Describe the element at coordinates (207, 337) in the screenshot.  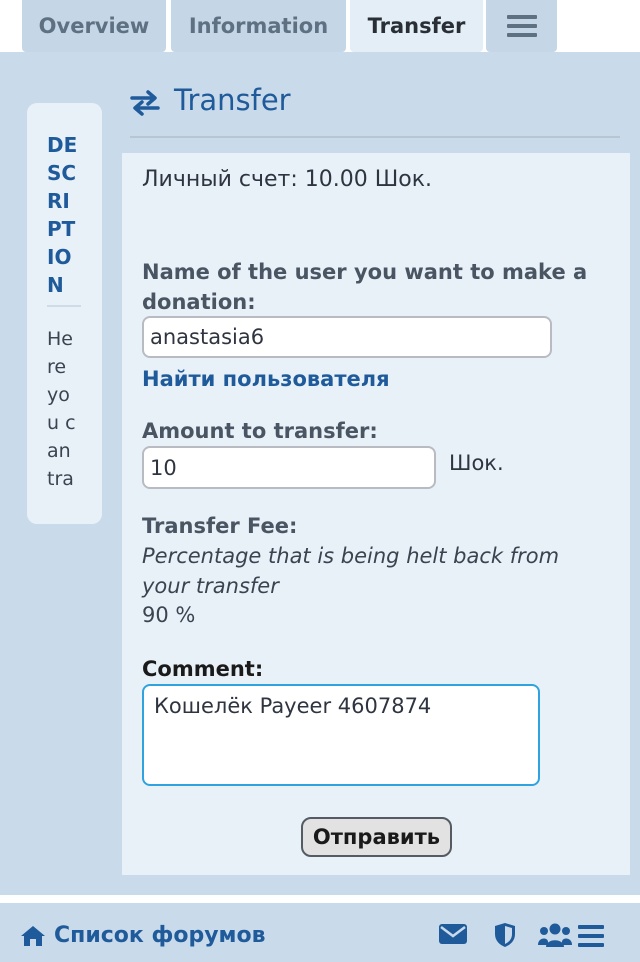
I see `recipient-value: anastasia6` at that location.